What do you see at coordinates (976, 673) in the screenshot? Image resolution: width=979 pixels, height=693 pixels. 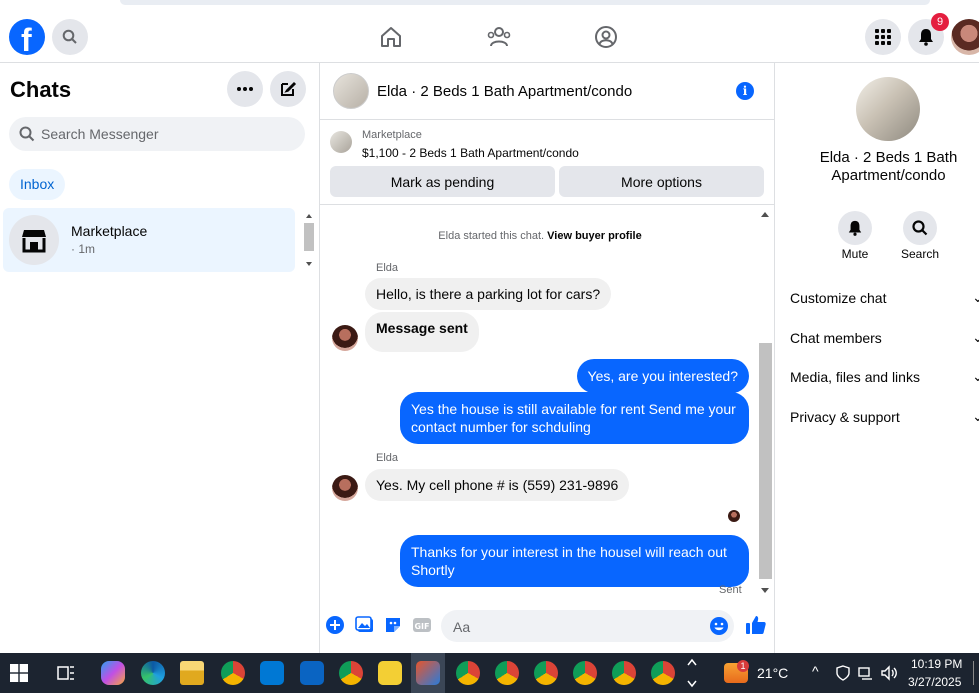 I see `show-desktop-button` at bounding box center [976, 673].